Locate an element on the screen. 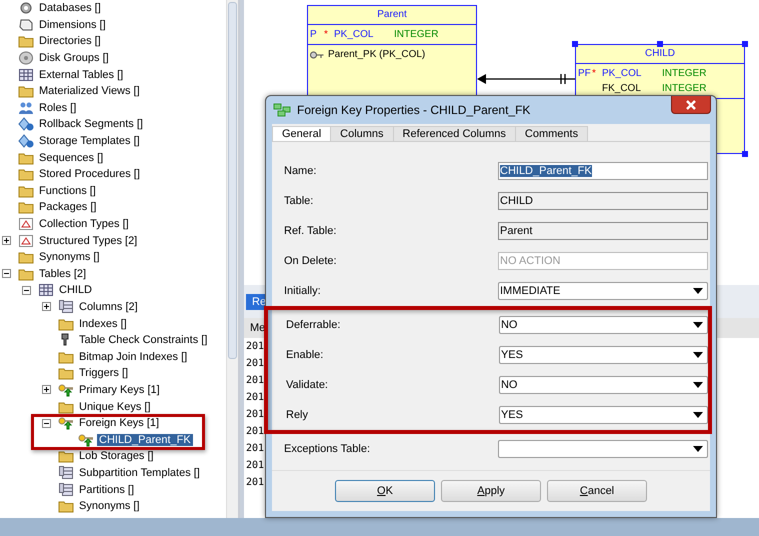  field-label: Initially: is located at coordinates (303, 291).